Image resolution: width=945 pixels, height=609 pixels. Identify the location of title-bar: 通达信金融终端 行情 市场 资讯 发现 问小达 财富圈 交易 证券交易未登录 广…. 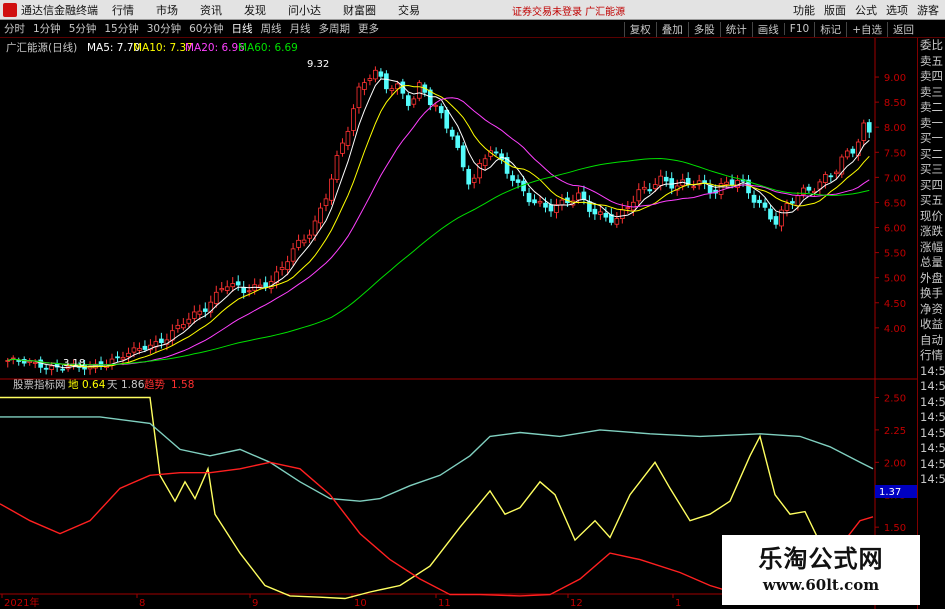
(472, 10).